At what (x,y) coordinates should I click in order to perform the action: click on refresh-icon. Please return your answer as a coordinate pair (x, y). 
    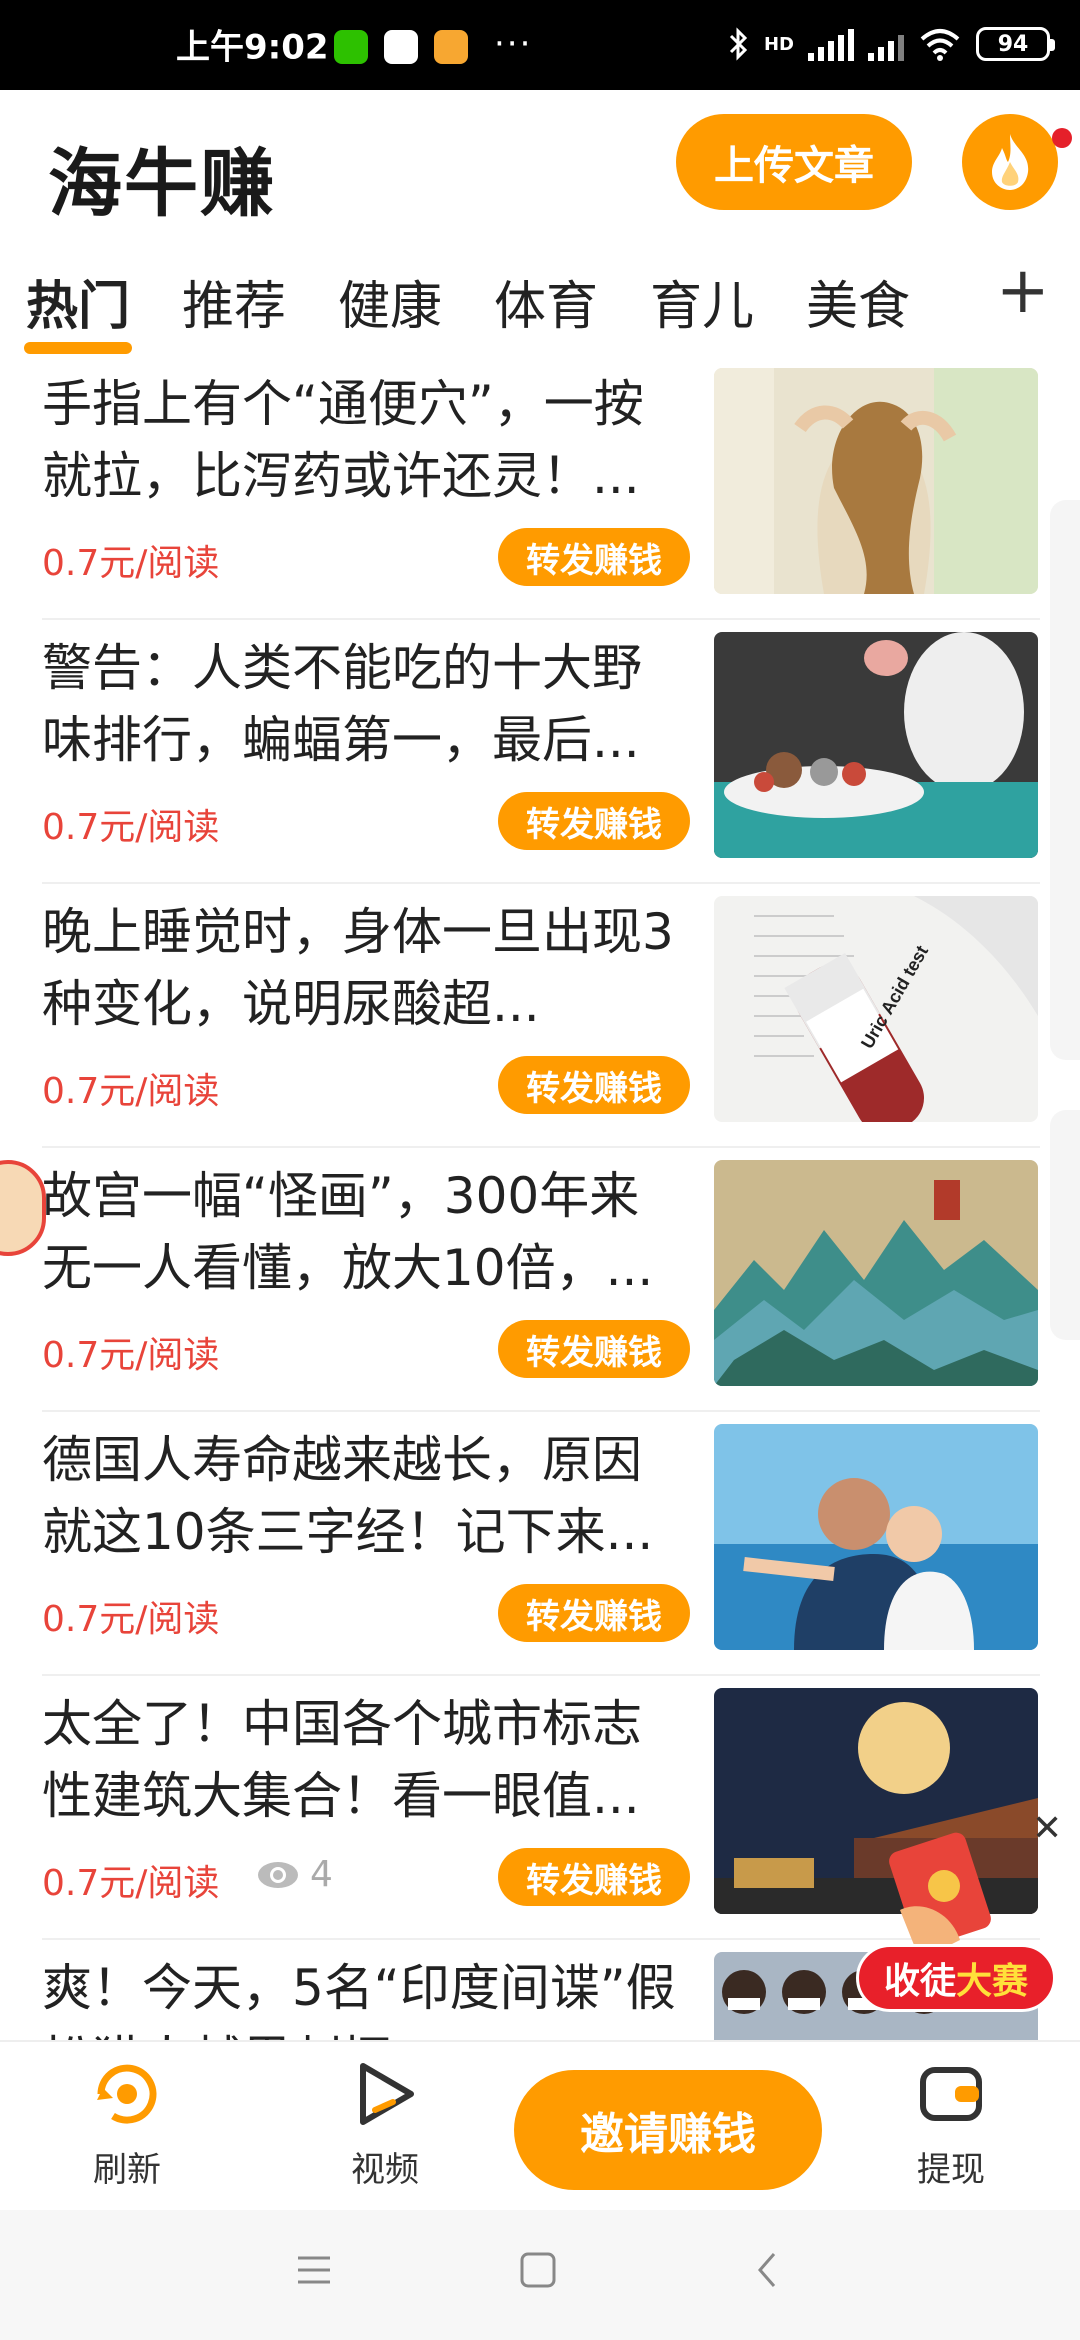
    Looking at the image, I should click on (127, 2094).